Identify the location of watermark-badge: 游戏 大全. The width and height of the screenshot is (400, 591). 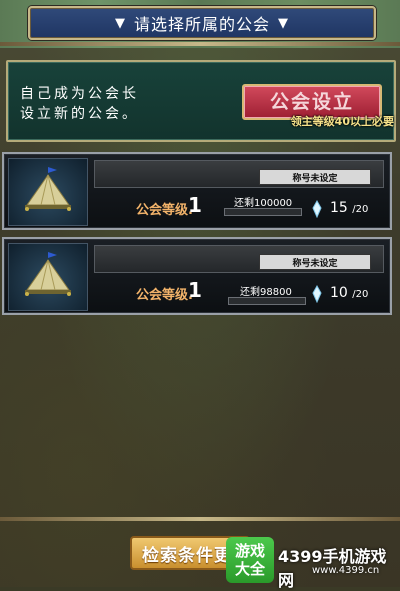
(250, 560).